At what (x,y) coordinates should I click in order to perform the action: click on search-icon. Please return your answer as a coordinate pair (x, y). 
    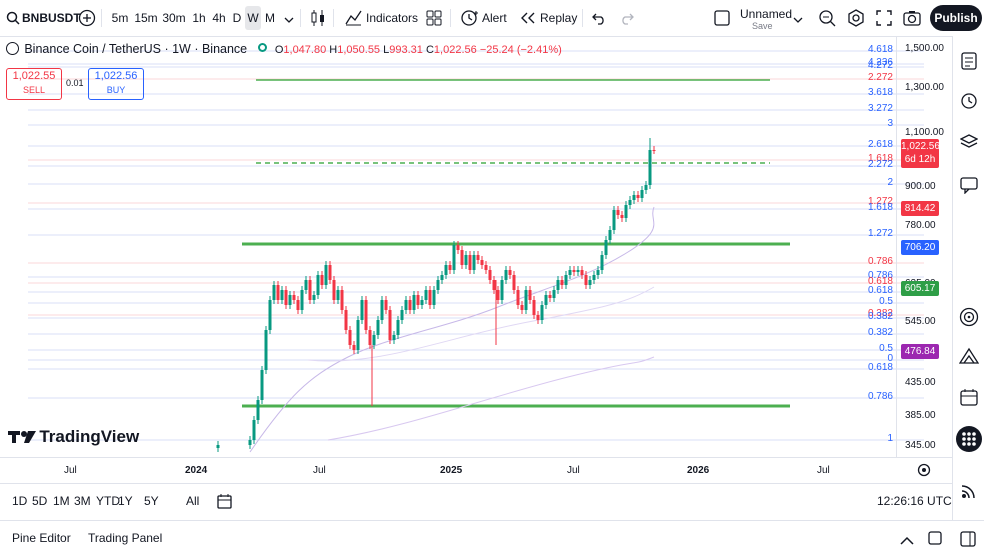
    Looking at the image, I should click on (13, 19).